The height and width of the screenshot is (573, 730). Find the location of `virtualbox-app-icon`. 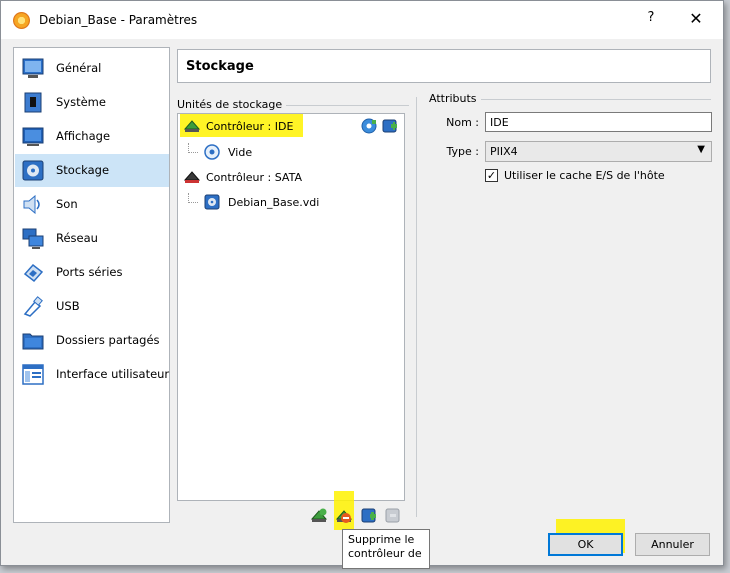

virtualbox-app-icon is located at coordinates (21, 20).